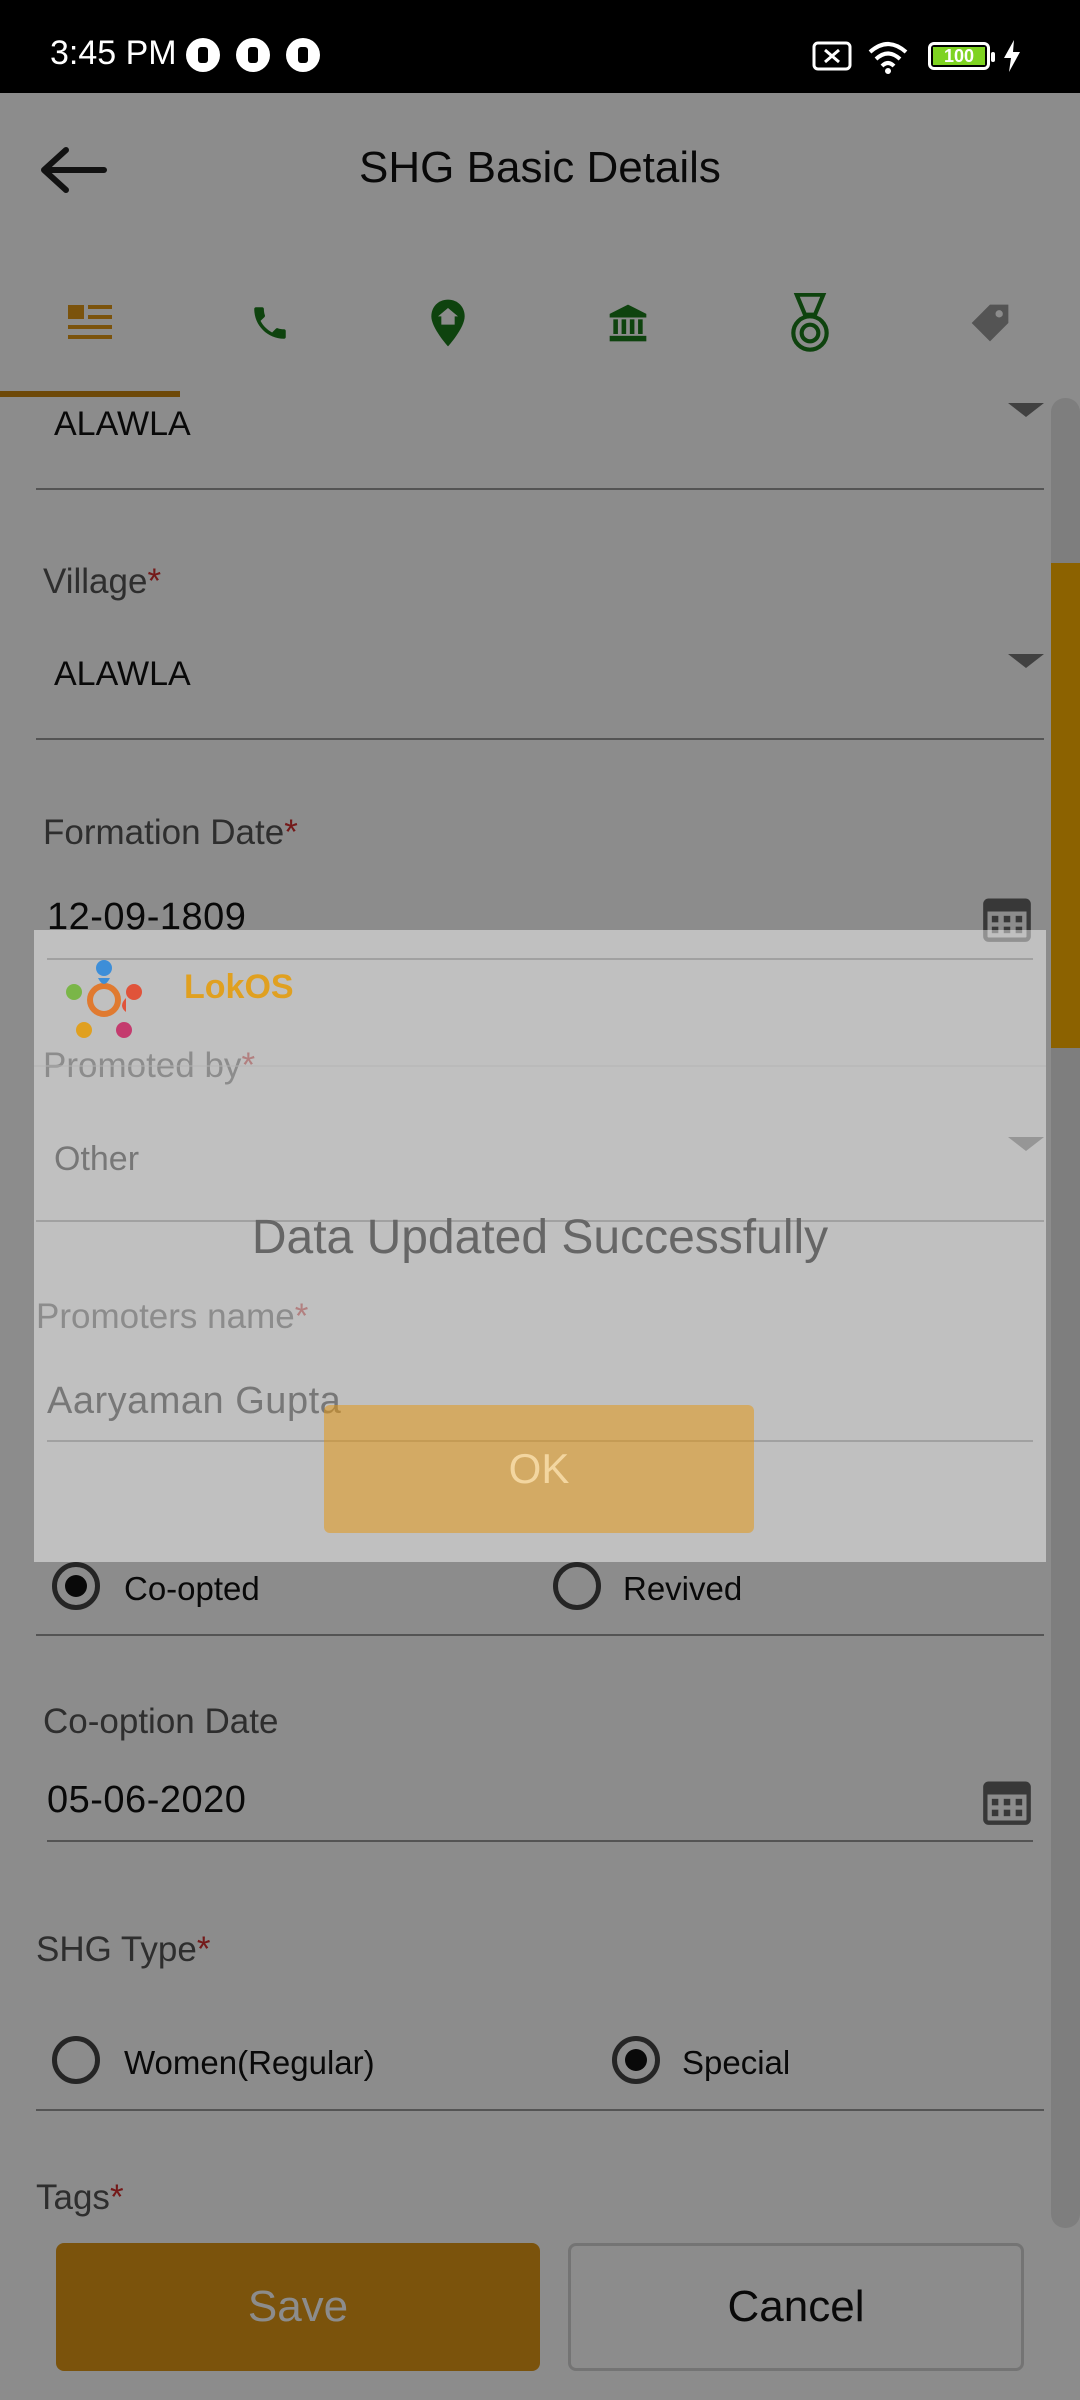 Image resolution: width=1080 pixels, height=2400 pixels. What do you see at coordinates (104, 999) in the screenshot?
I see `lokos-logo-icon` at bounding box center [104, 999].